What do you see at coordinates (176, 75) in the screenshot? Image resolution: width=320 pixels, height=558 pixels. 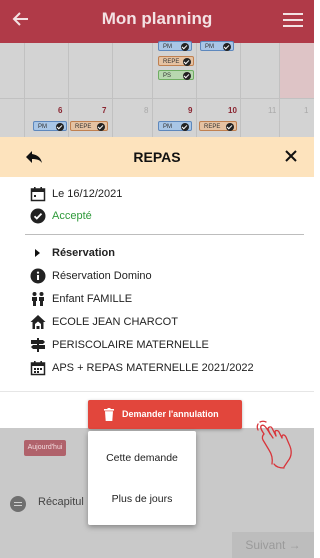 I see `tag-ps: PS` at bounding box center [176, 75].